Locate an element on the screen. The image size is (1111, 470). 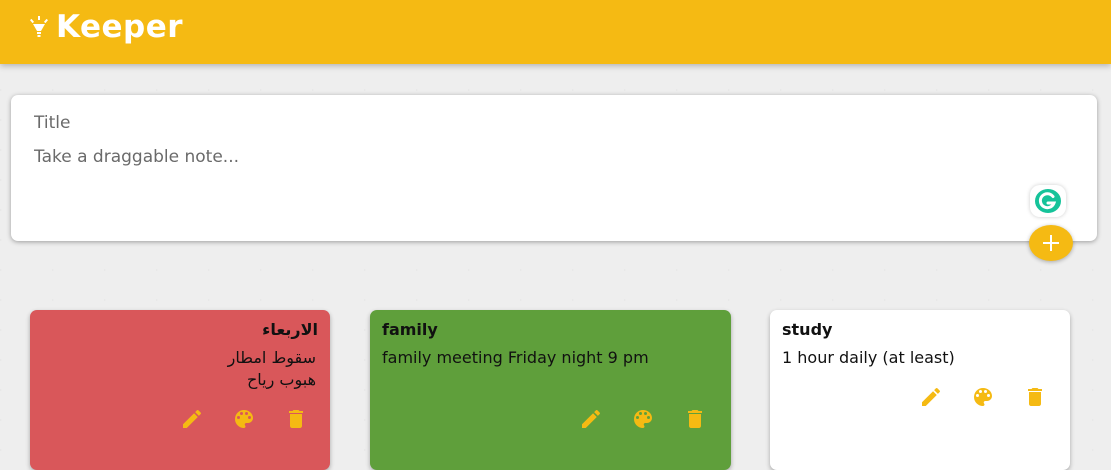
note-content: 1 hour daily (at least) is located at coordinates (868, 357).